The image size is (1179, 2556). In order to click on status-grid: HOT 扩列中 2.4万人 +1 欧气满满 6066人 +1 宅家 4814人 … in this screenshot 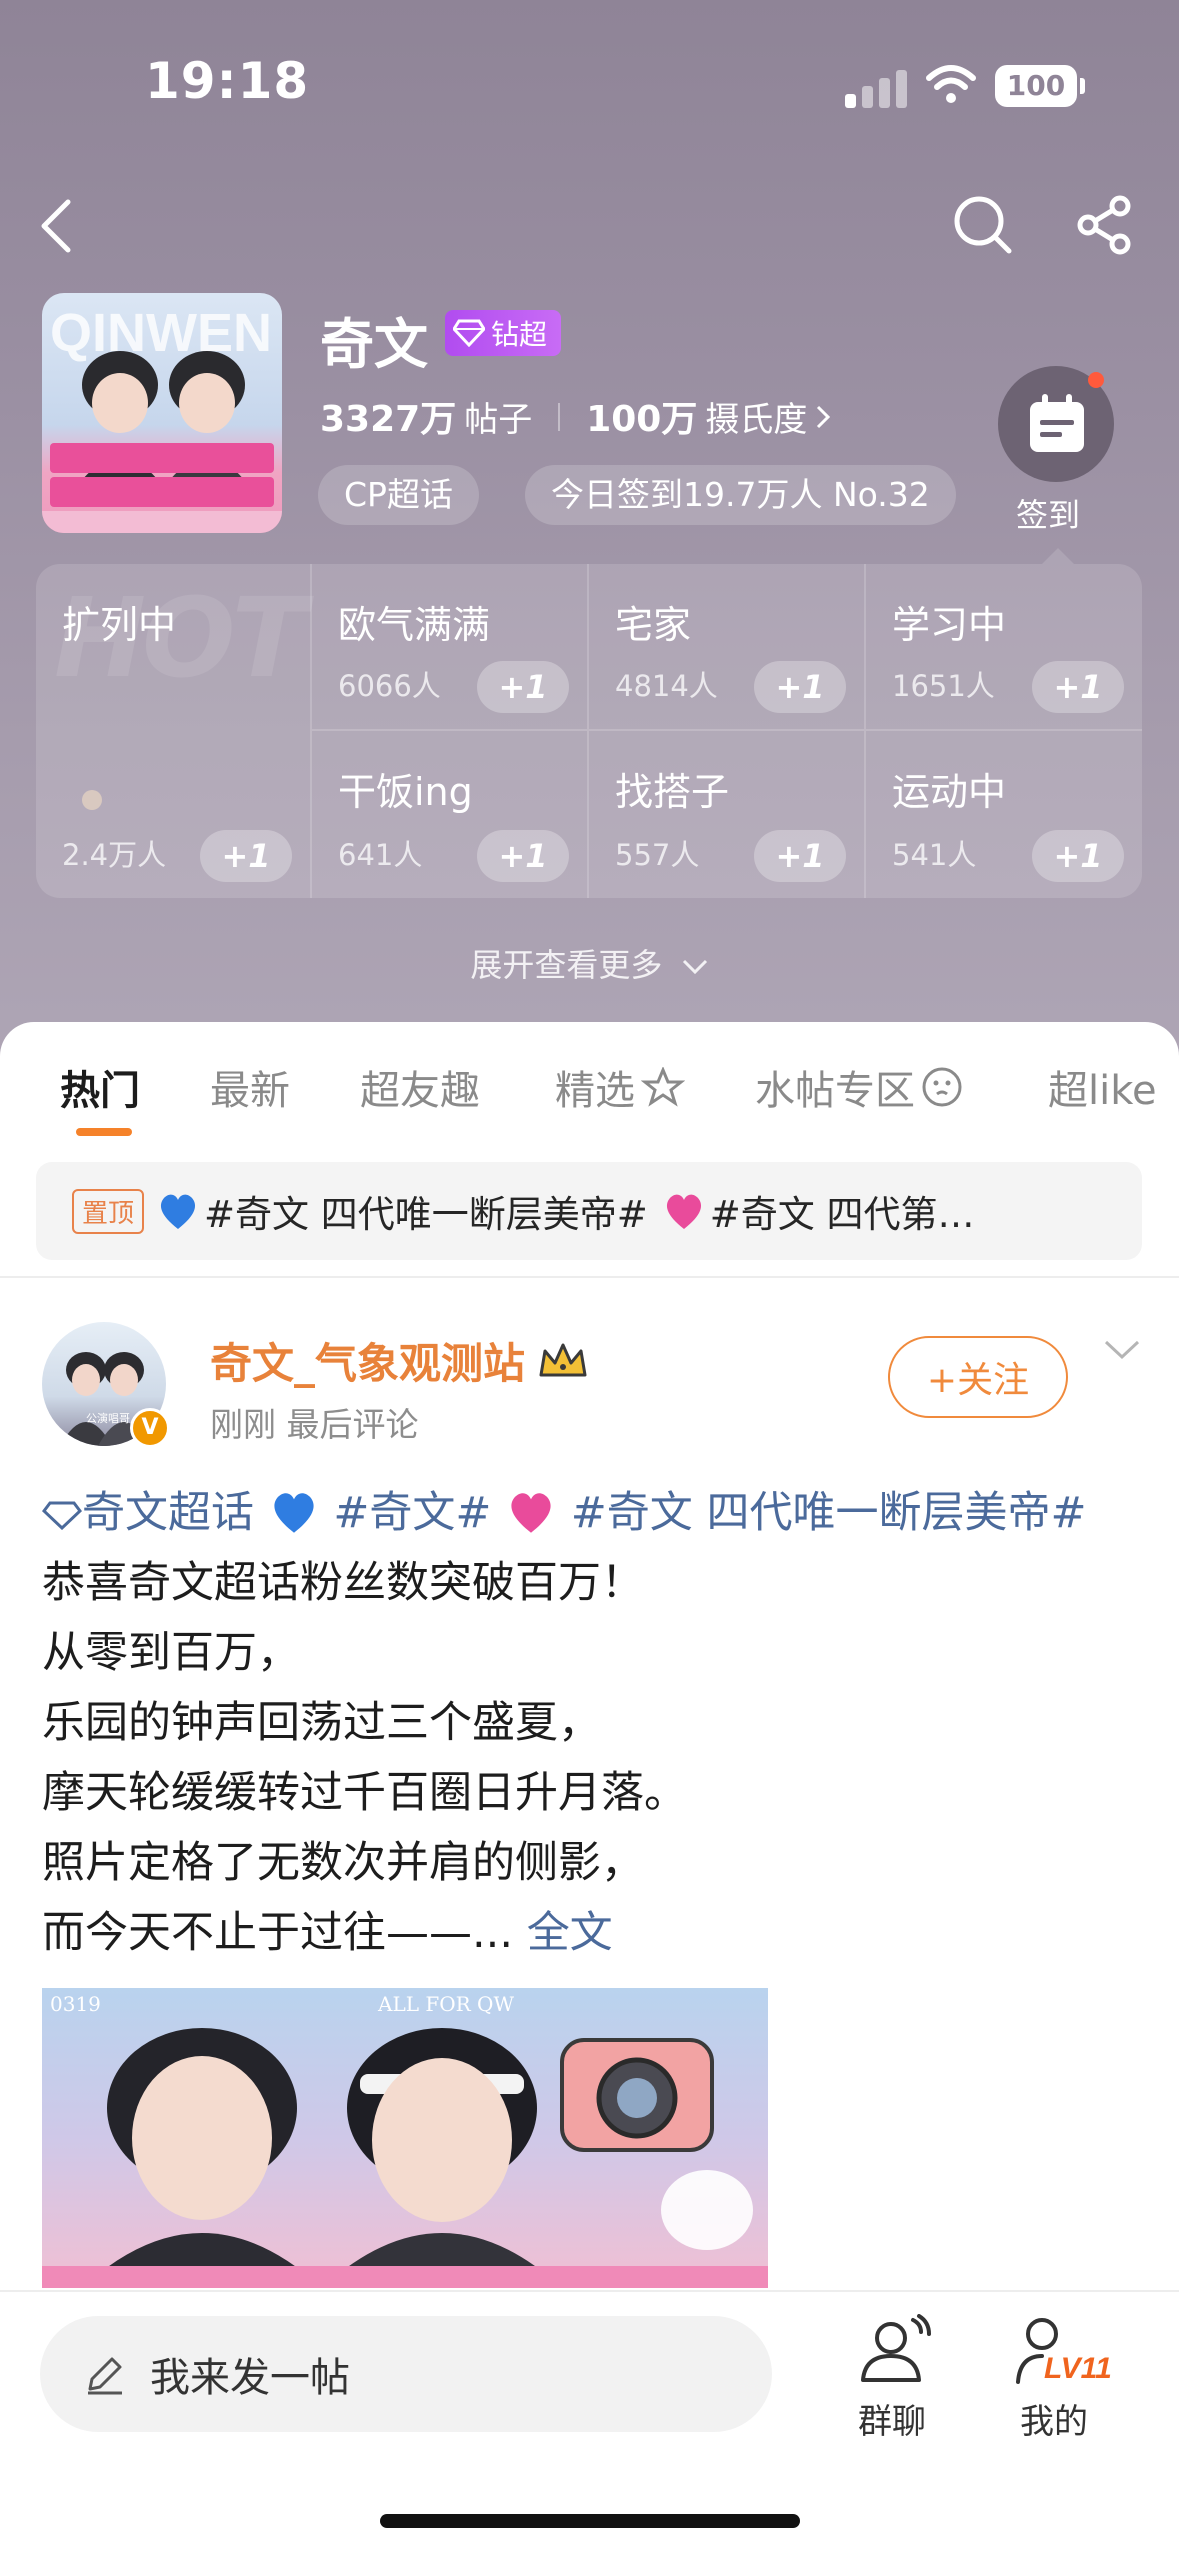, I will do `click(589, 731)`.